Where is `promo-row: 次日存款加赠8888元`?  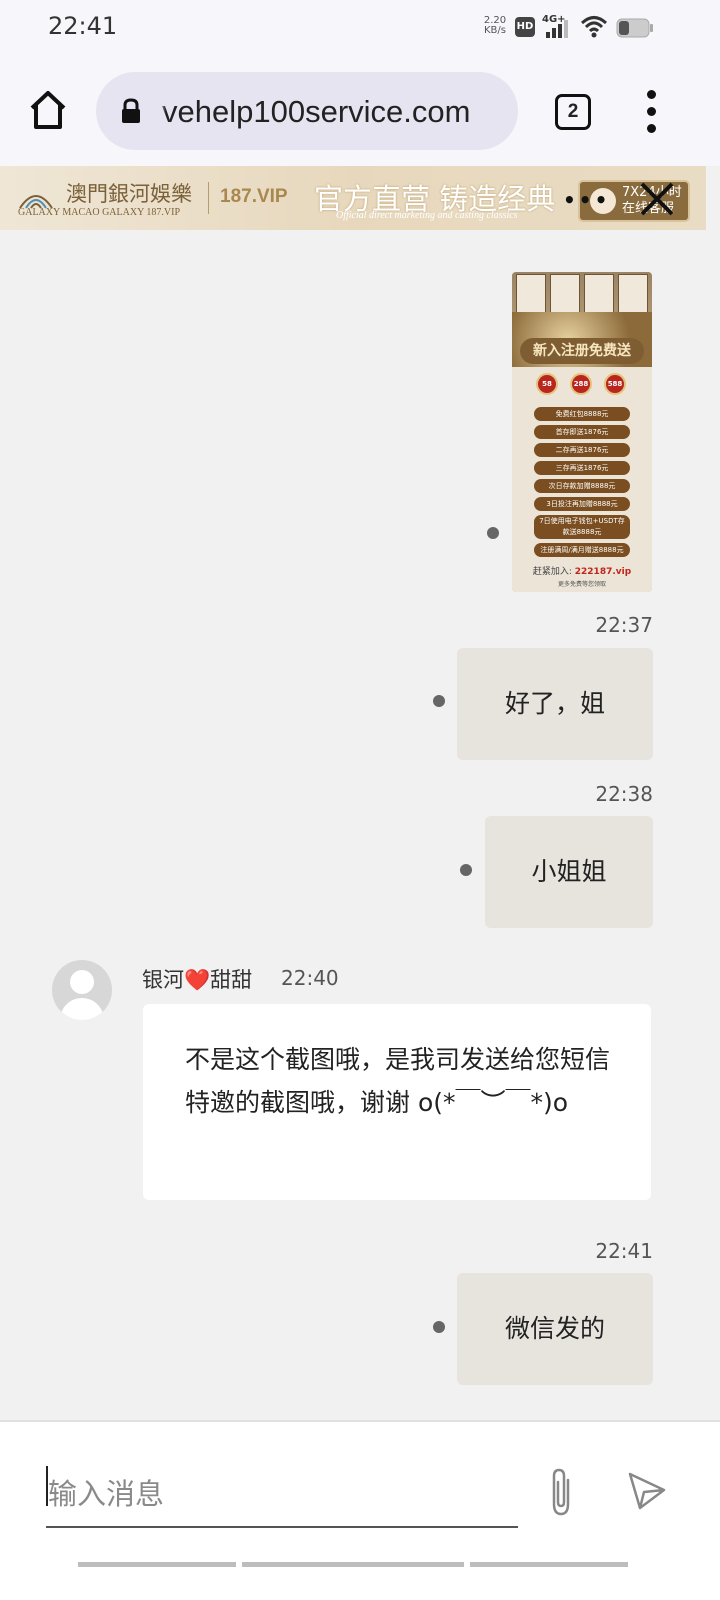 promo-row: 次日存款加赠8888元 is located at coordinates (582, 486).